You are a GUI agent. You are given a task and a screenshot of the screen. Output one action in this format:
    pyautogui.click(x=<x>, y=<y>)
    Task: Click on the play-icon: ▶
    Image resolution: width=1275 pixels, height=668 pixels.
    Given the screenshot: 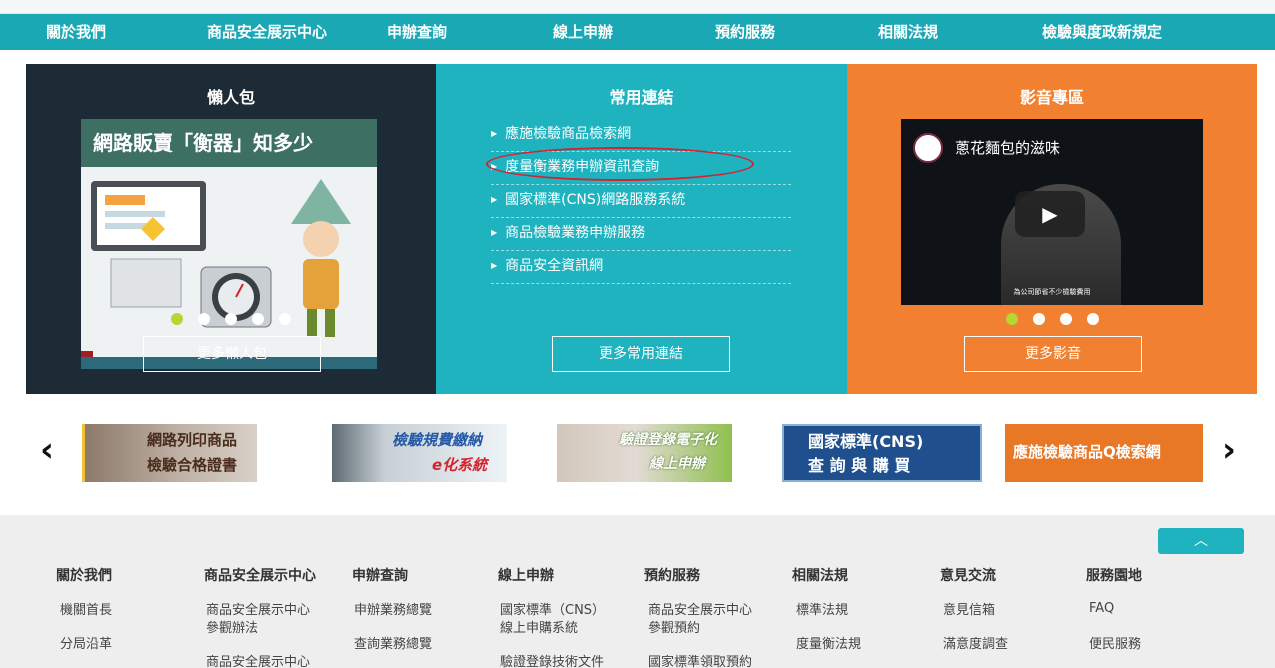 What is the action you would take?
    pyautogui.click(x=1050, y=214)
    